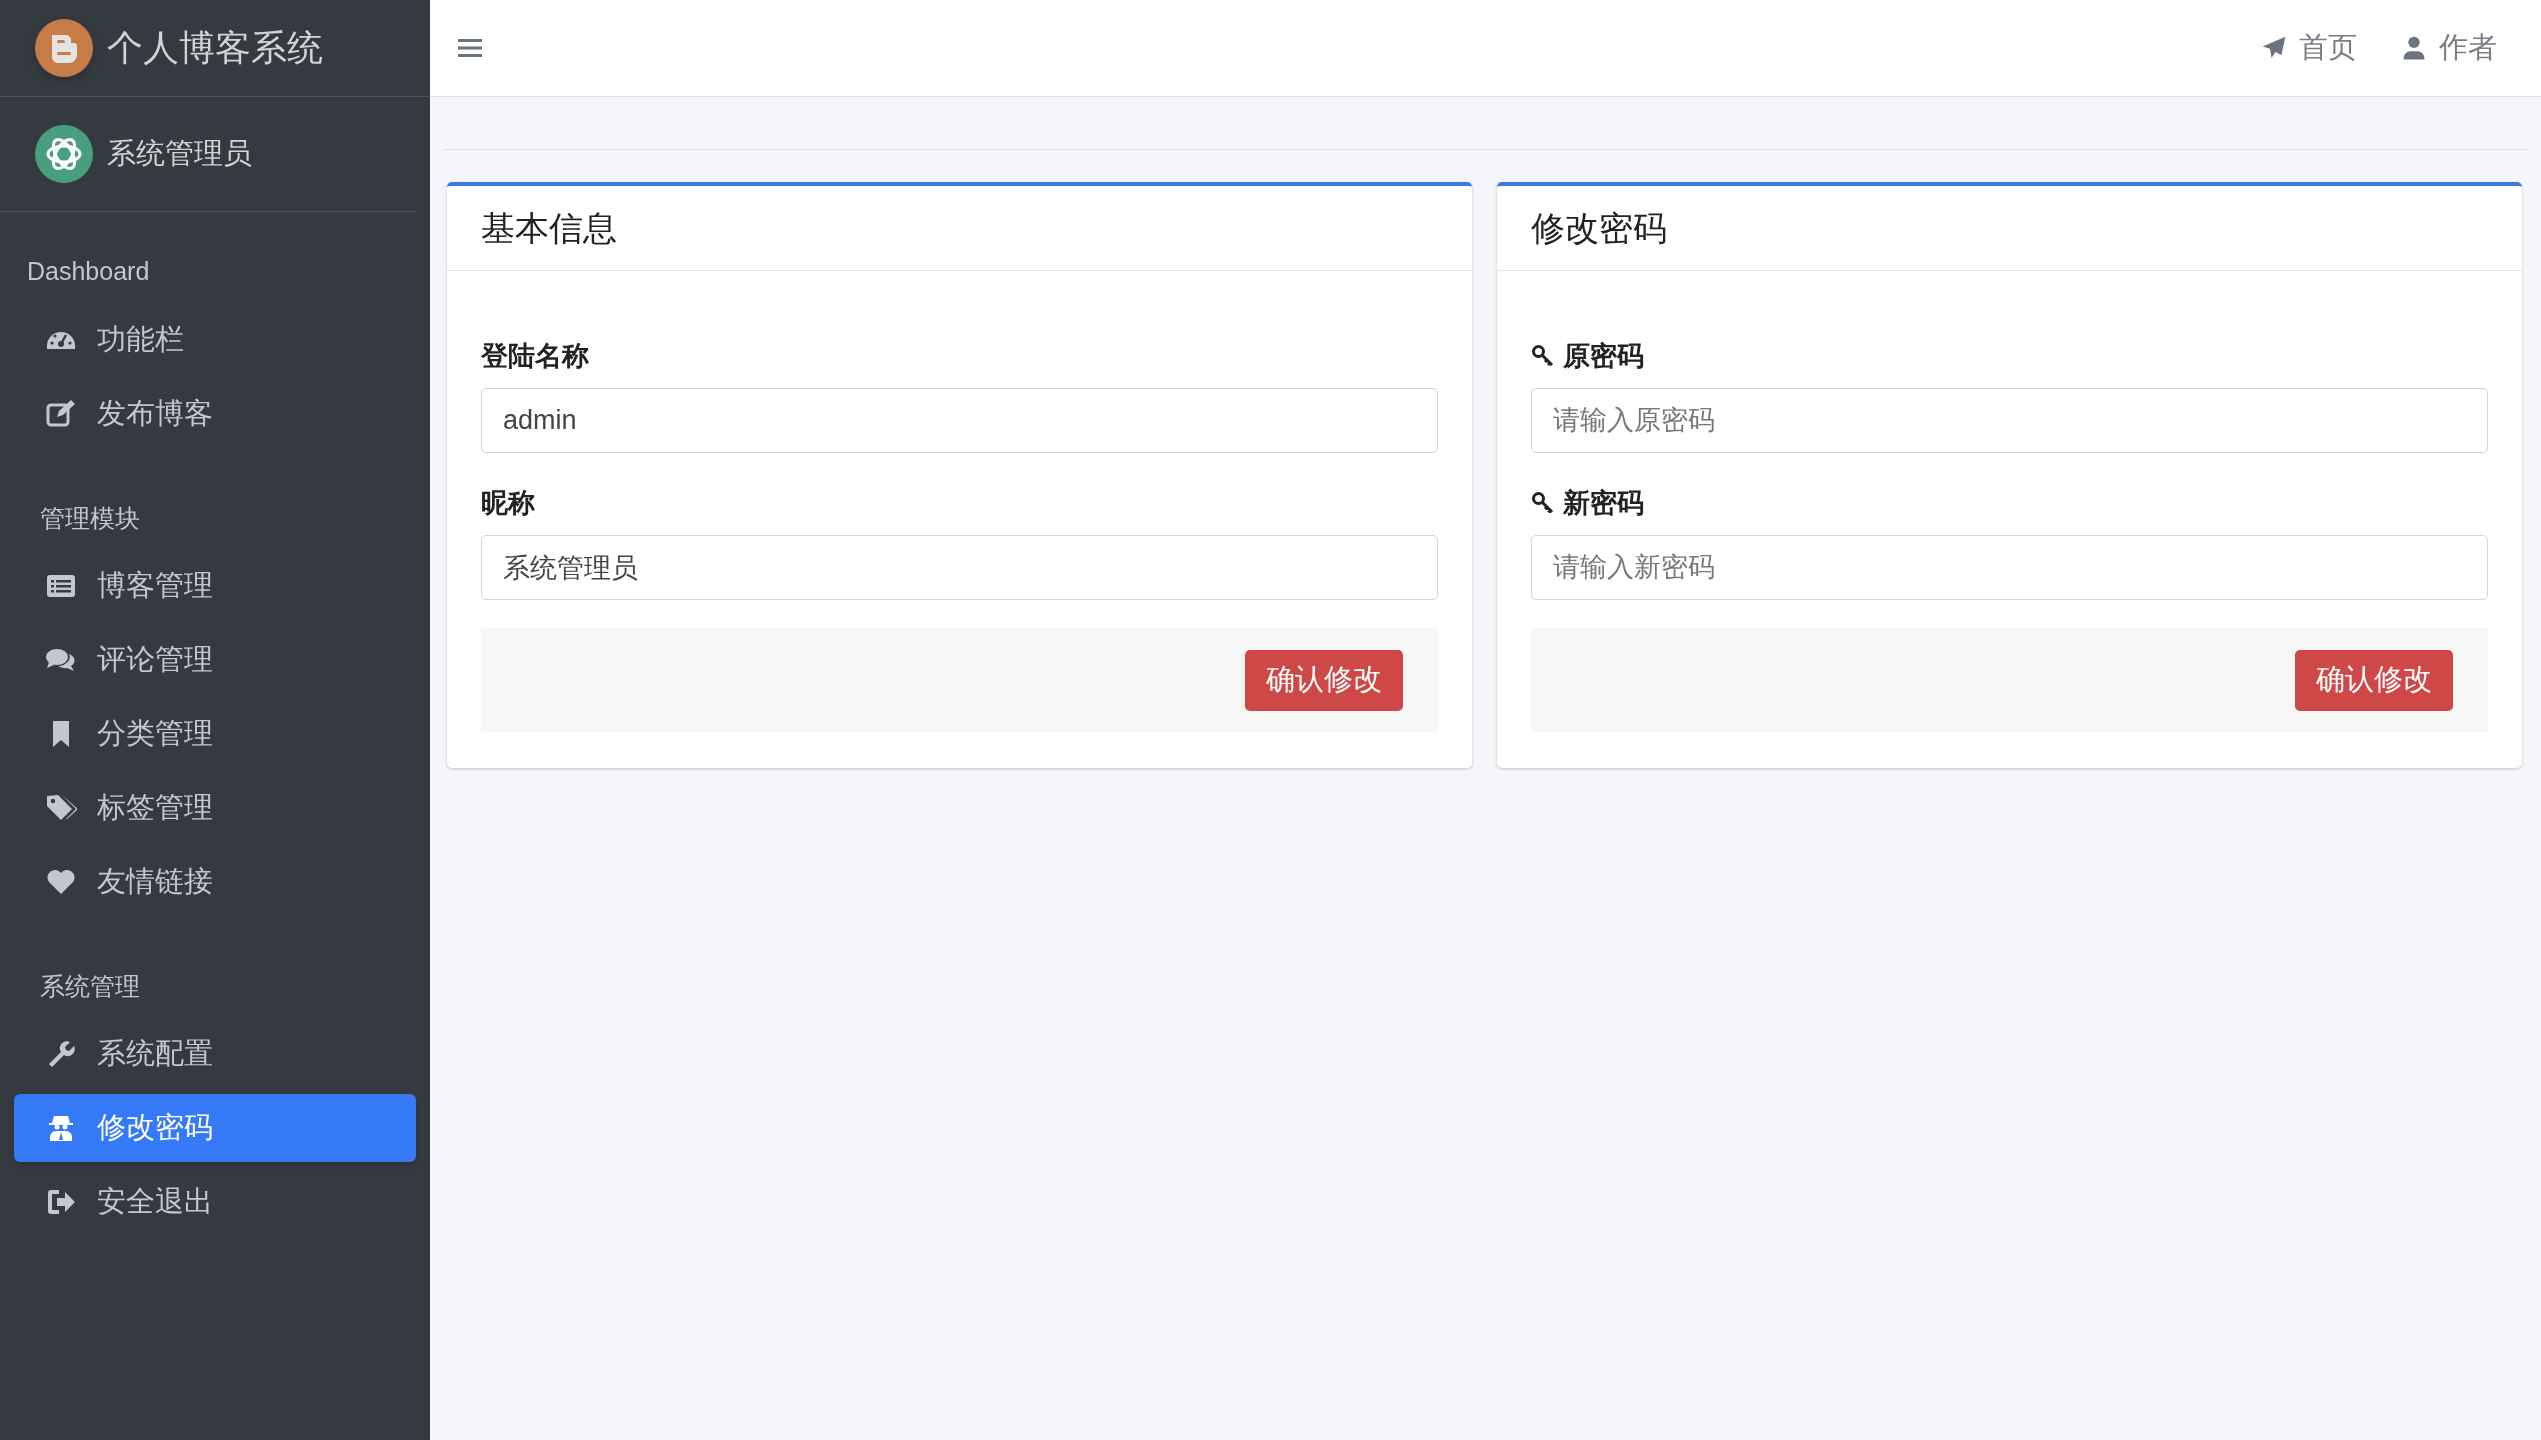  I want to click on logo-icon, so click(64, 48).